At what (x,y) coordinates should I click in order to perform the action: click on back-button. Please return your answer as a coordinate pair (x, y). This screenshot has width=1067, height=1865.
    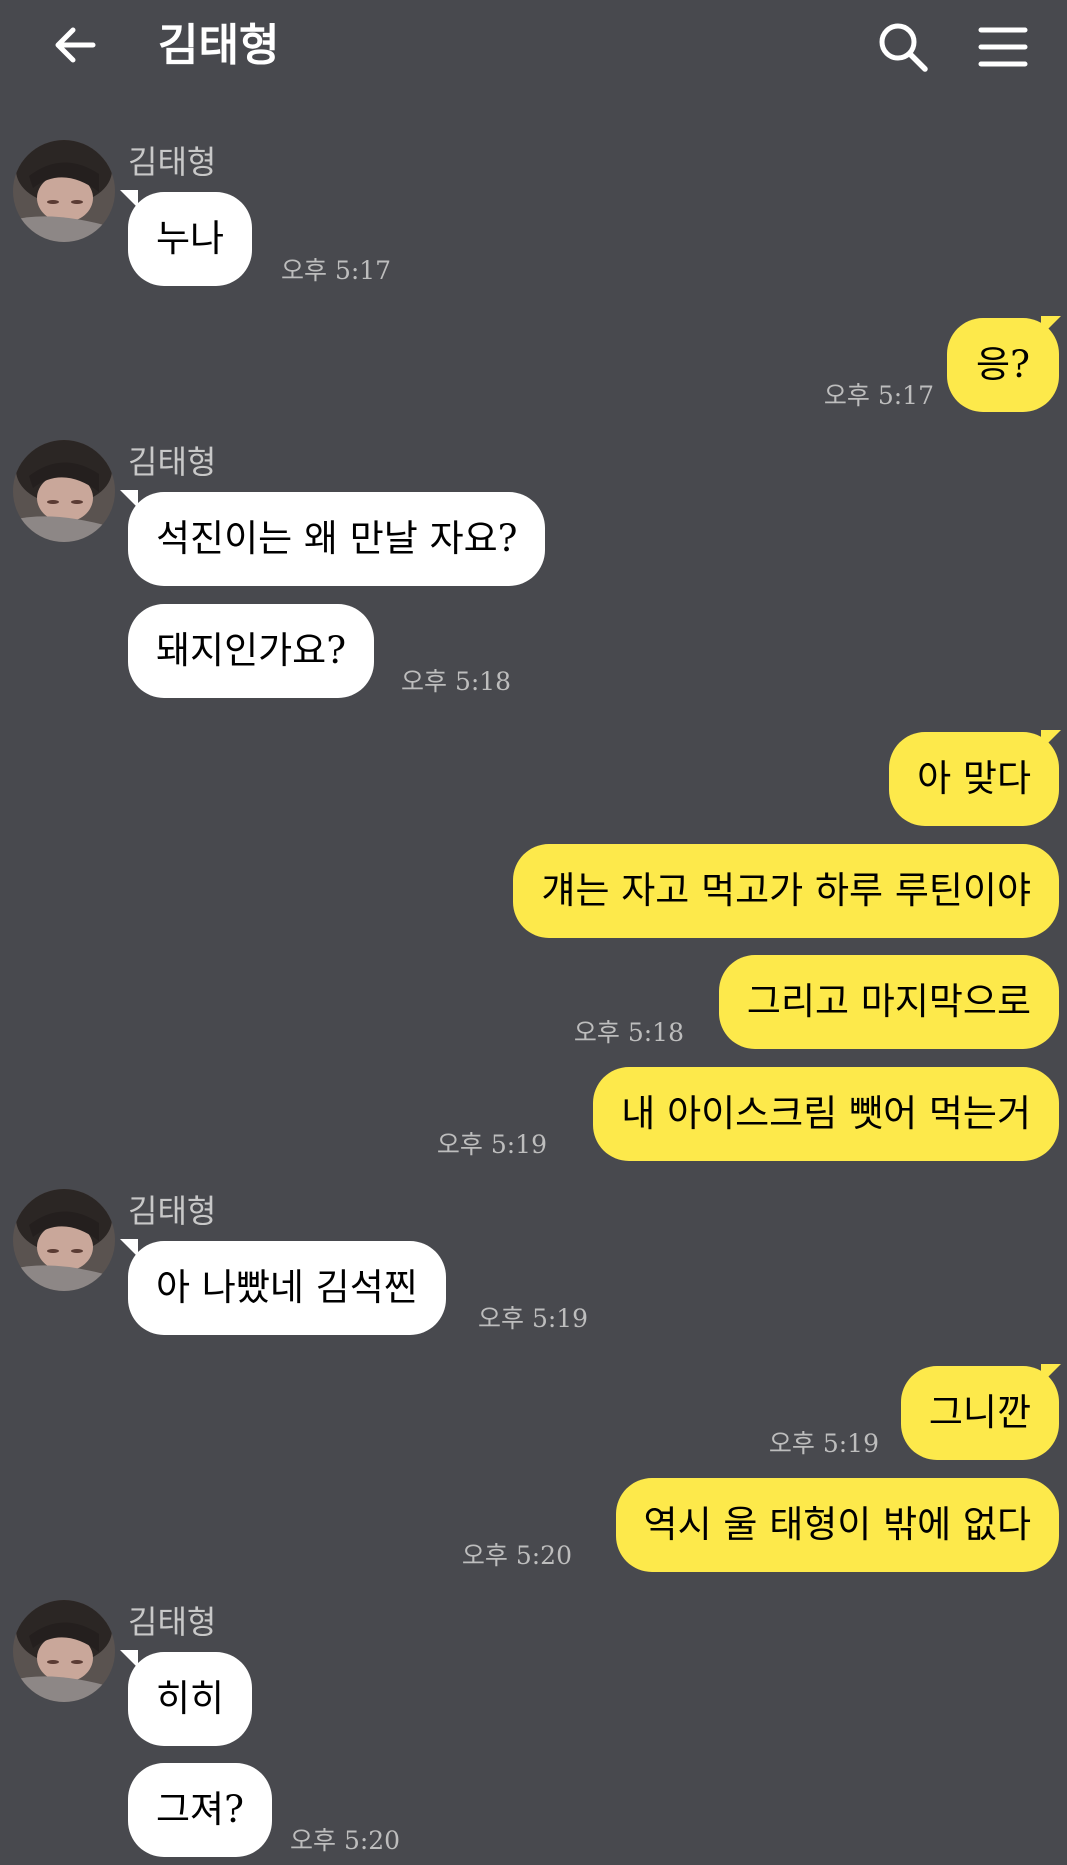
    Looking at the image, I should click on (75, 45).